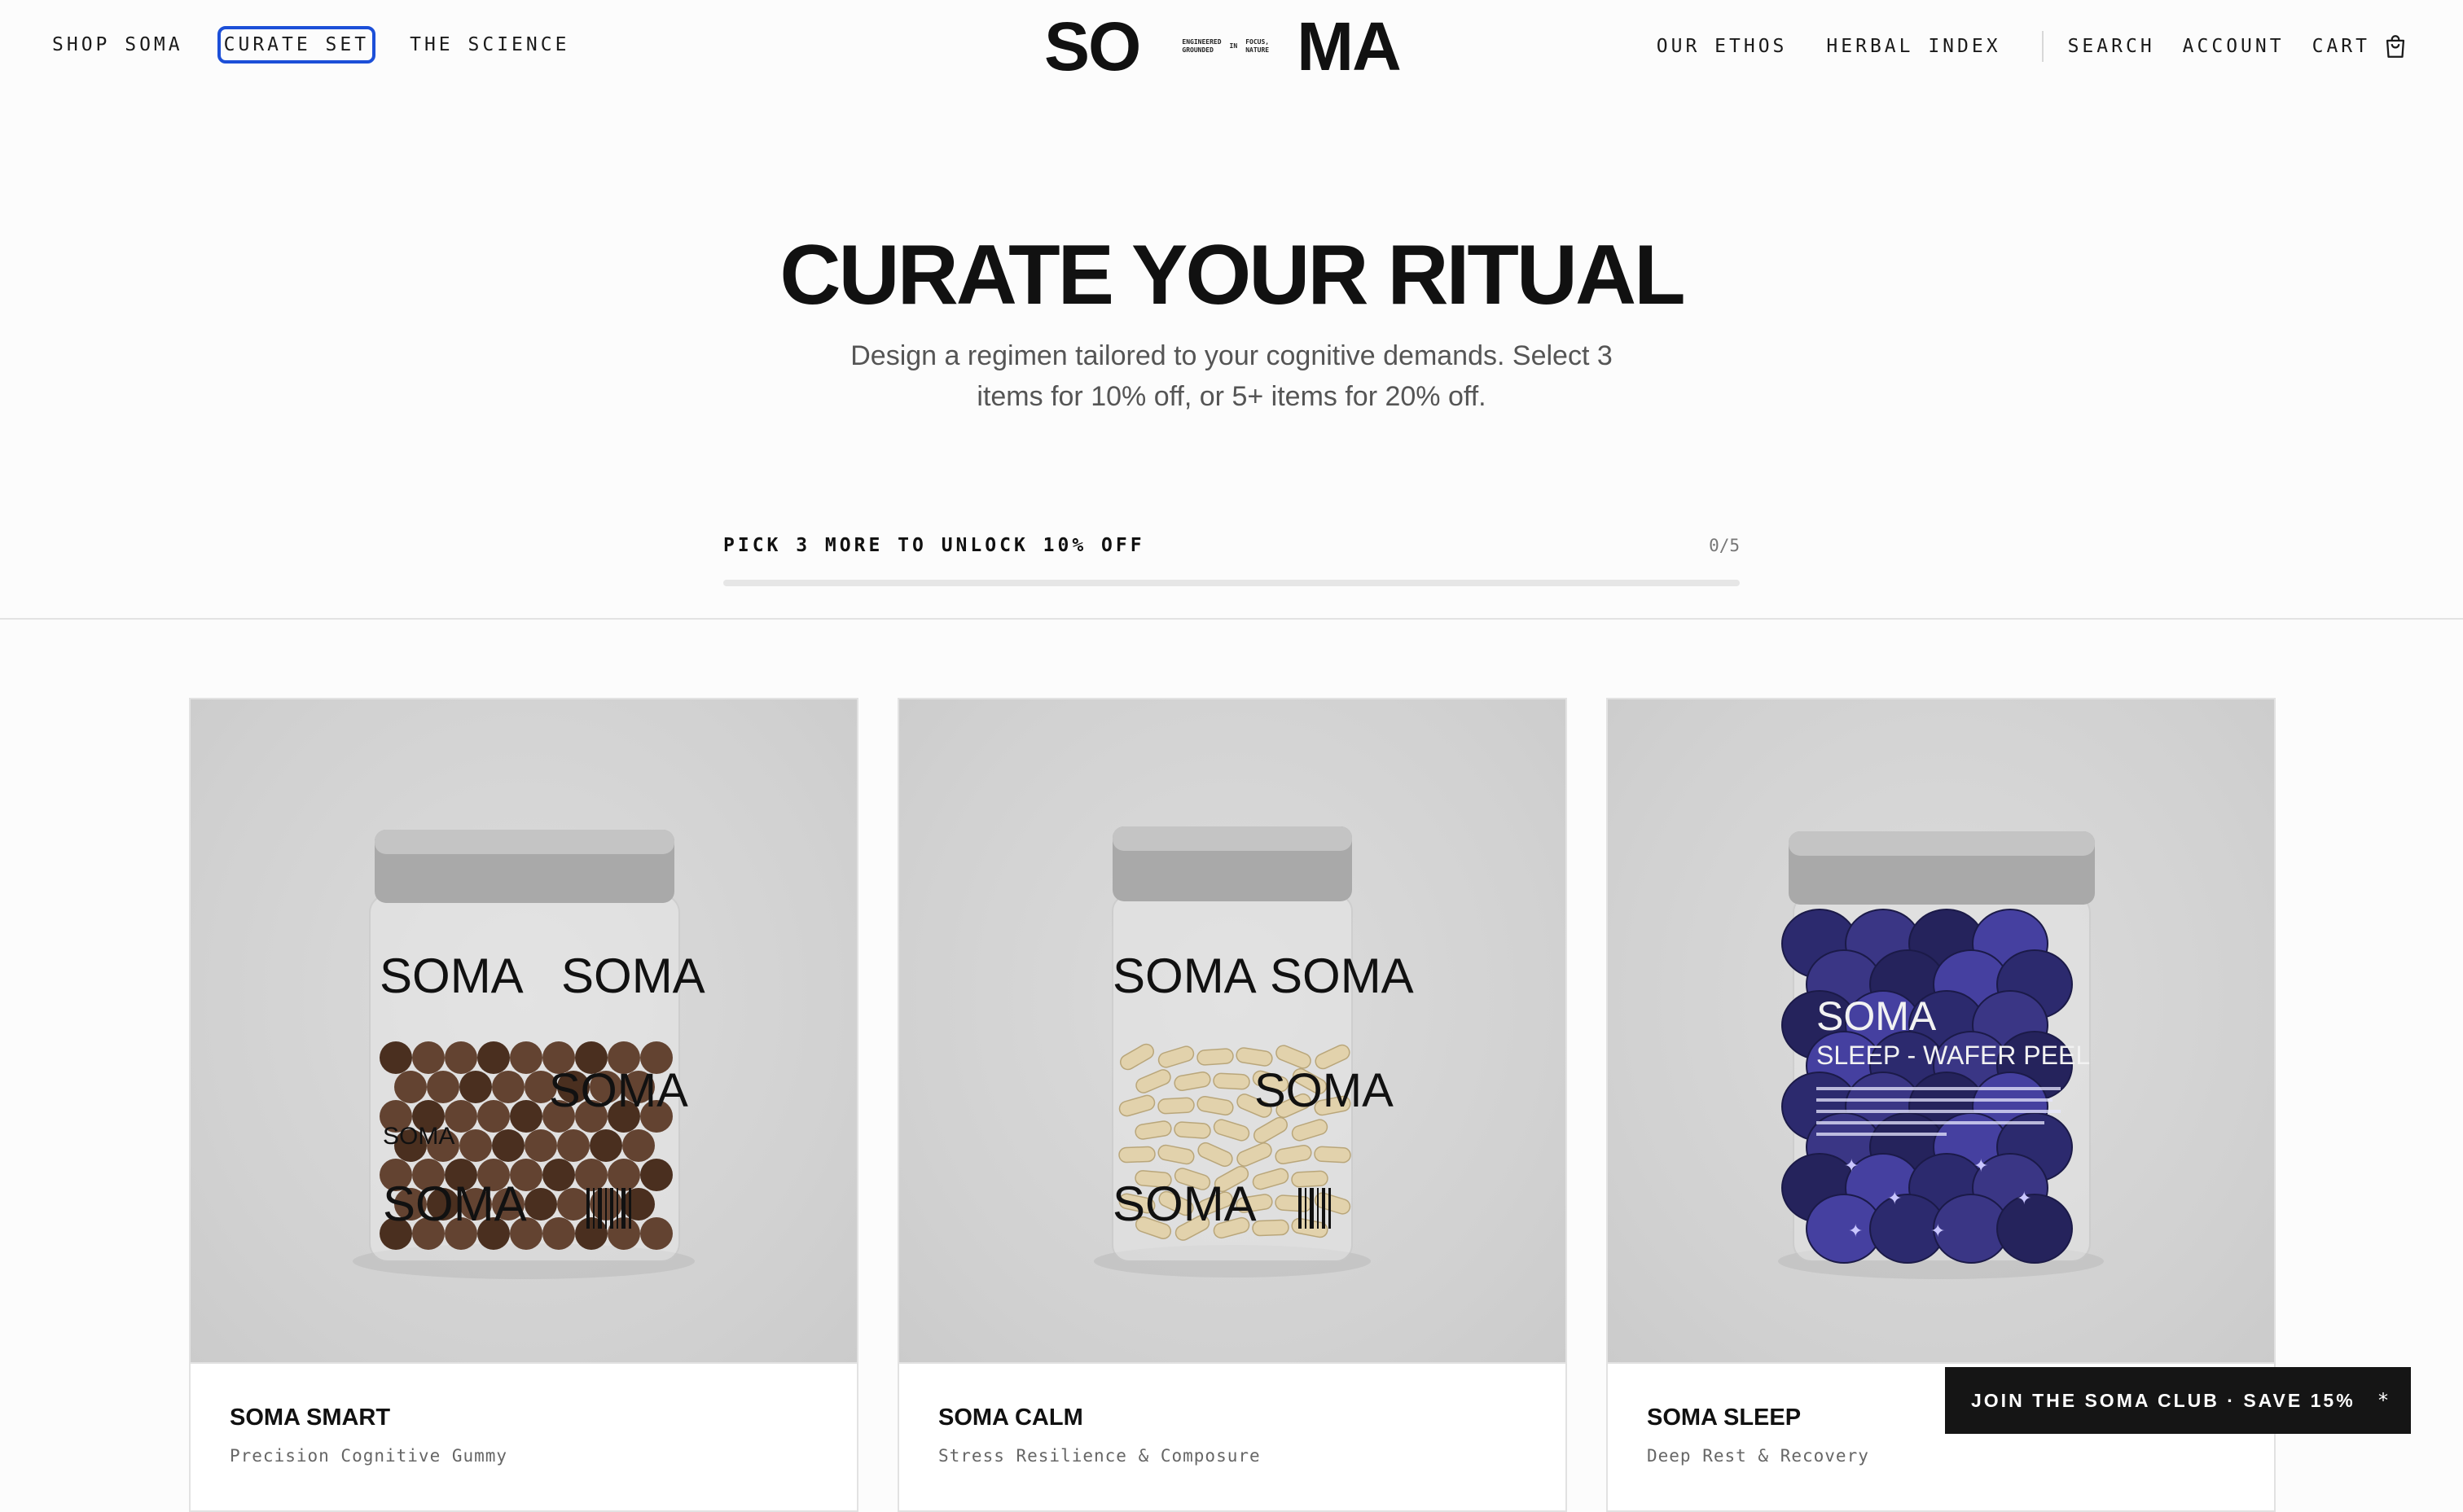 This screenshot has width=2463, height=1512. Describe the element at coordinates (1099, 1456) in the screenshot. I see `product-tagline: Stress Resilience & Composure` at that location.